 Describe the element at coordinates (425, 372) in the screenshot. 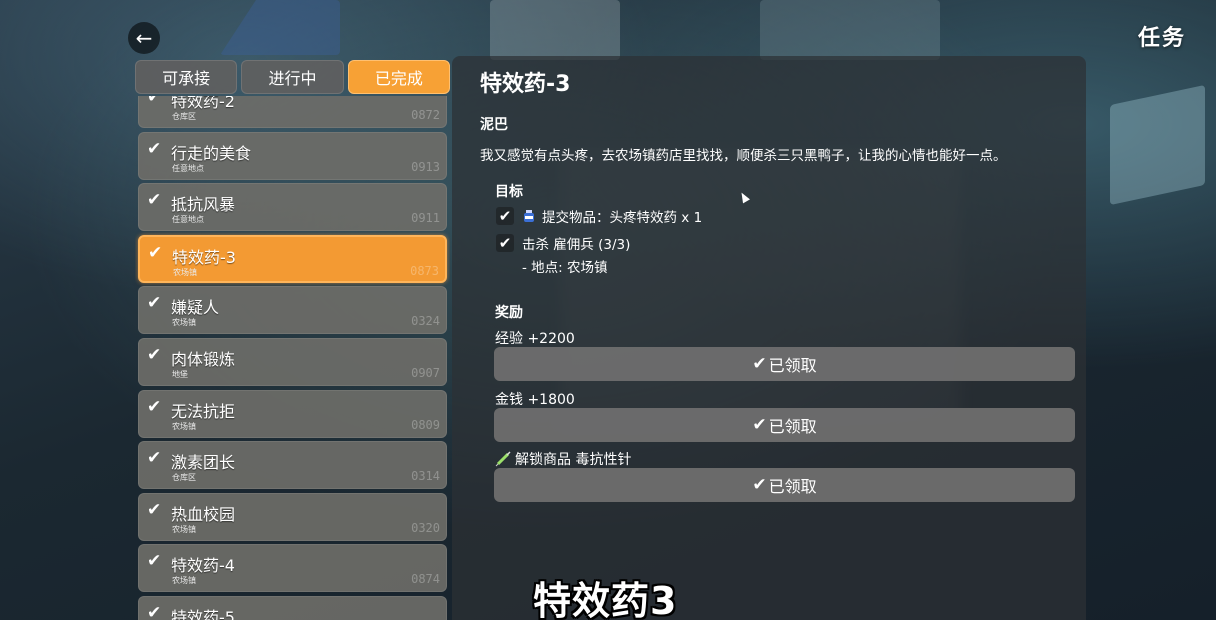

I see `quest-id: 0907` at that location.